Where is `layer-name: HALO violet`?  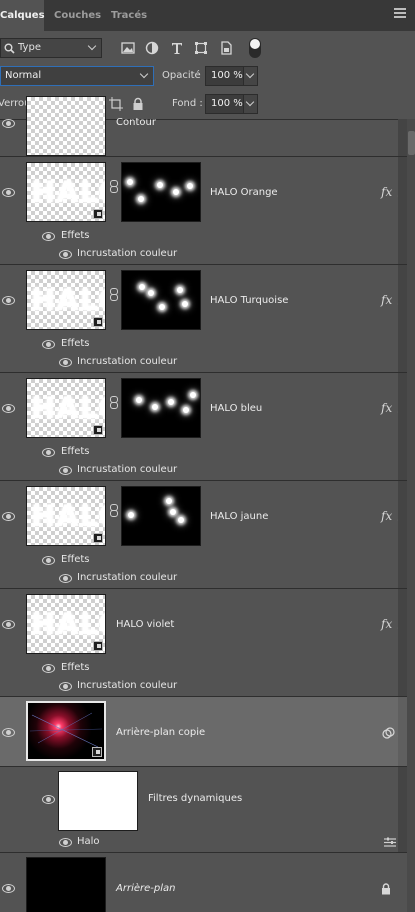 layer-name: HALO violet is located at coordinates (145, 624).